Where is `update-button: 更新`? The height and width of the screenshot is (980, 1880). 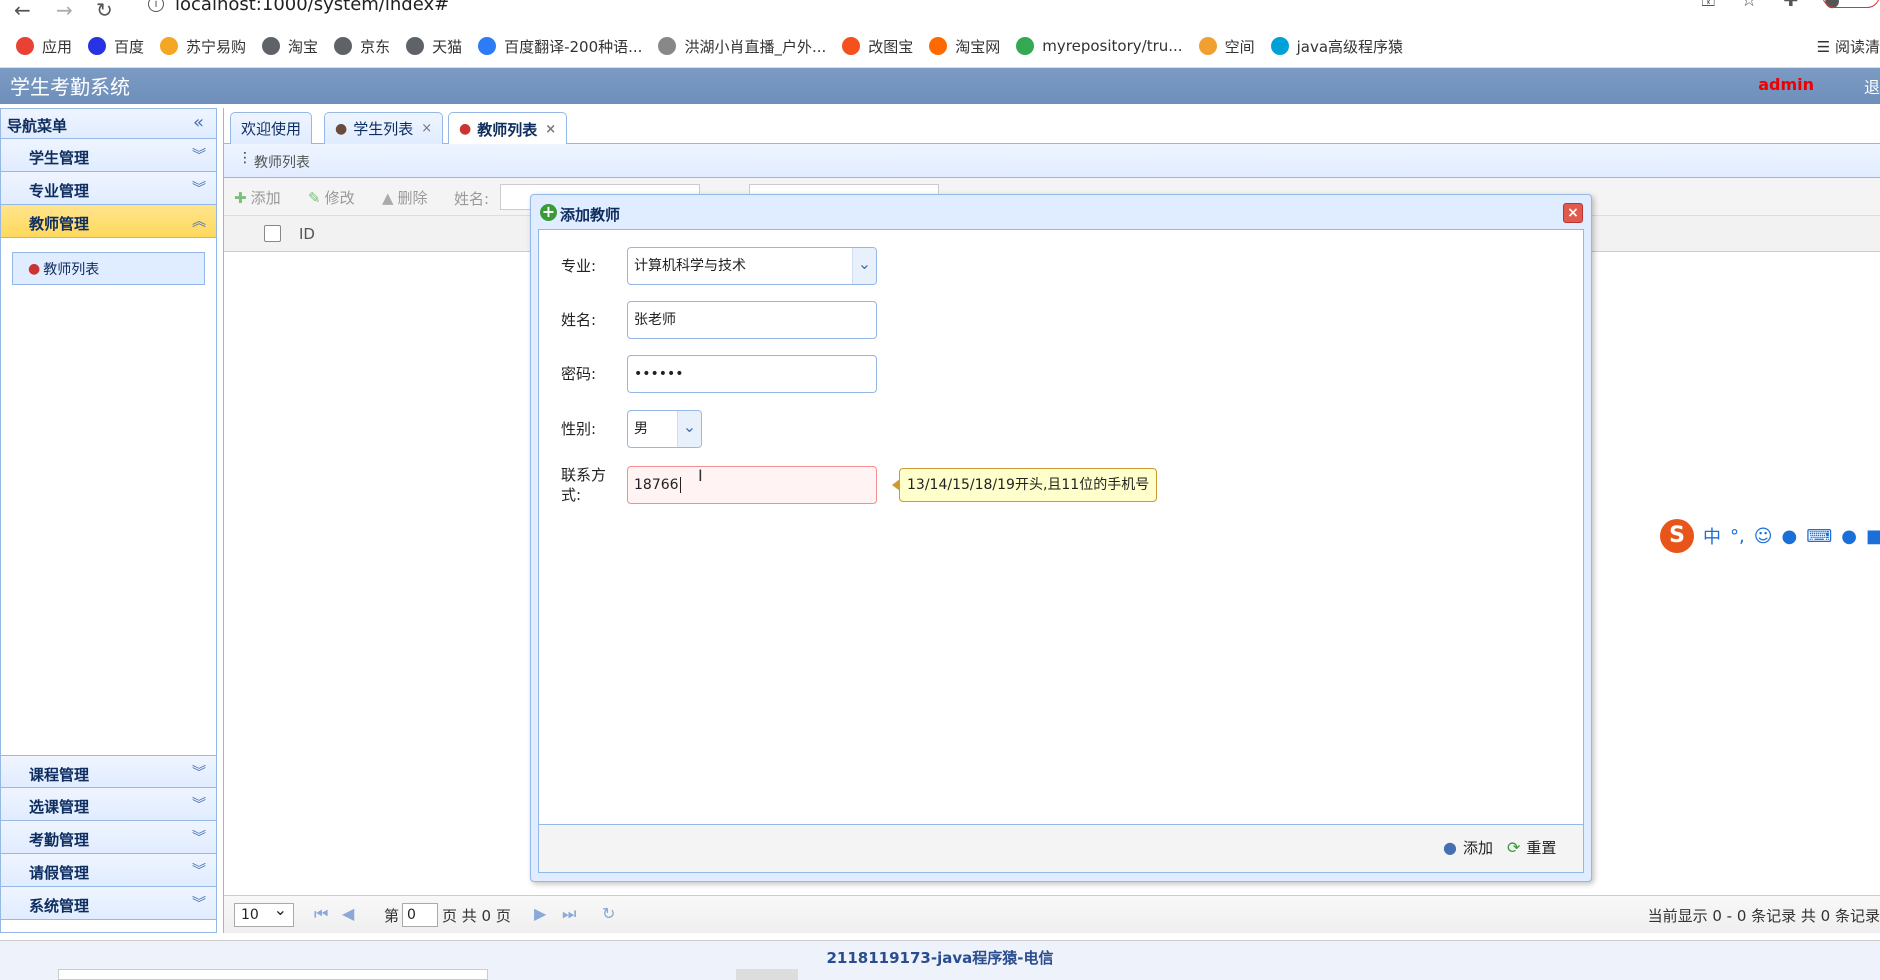
update-button: 更新 is located at coordinates (1851, 4).